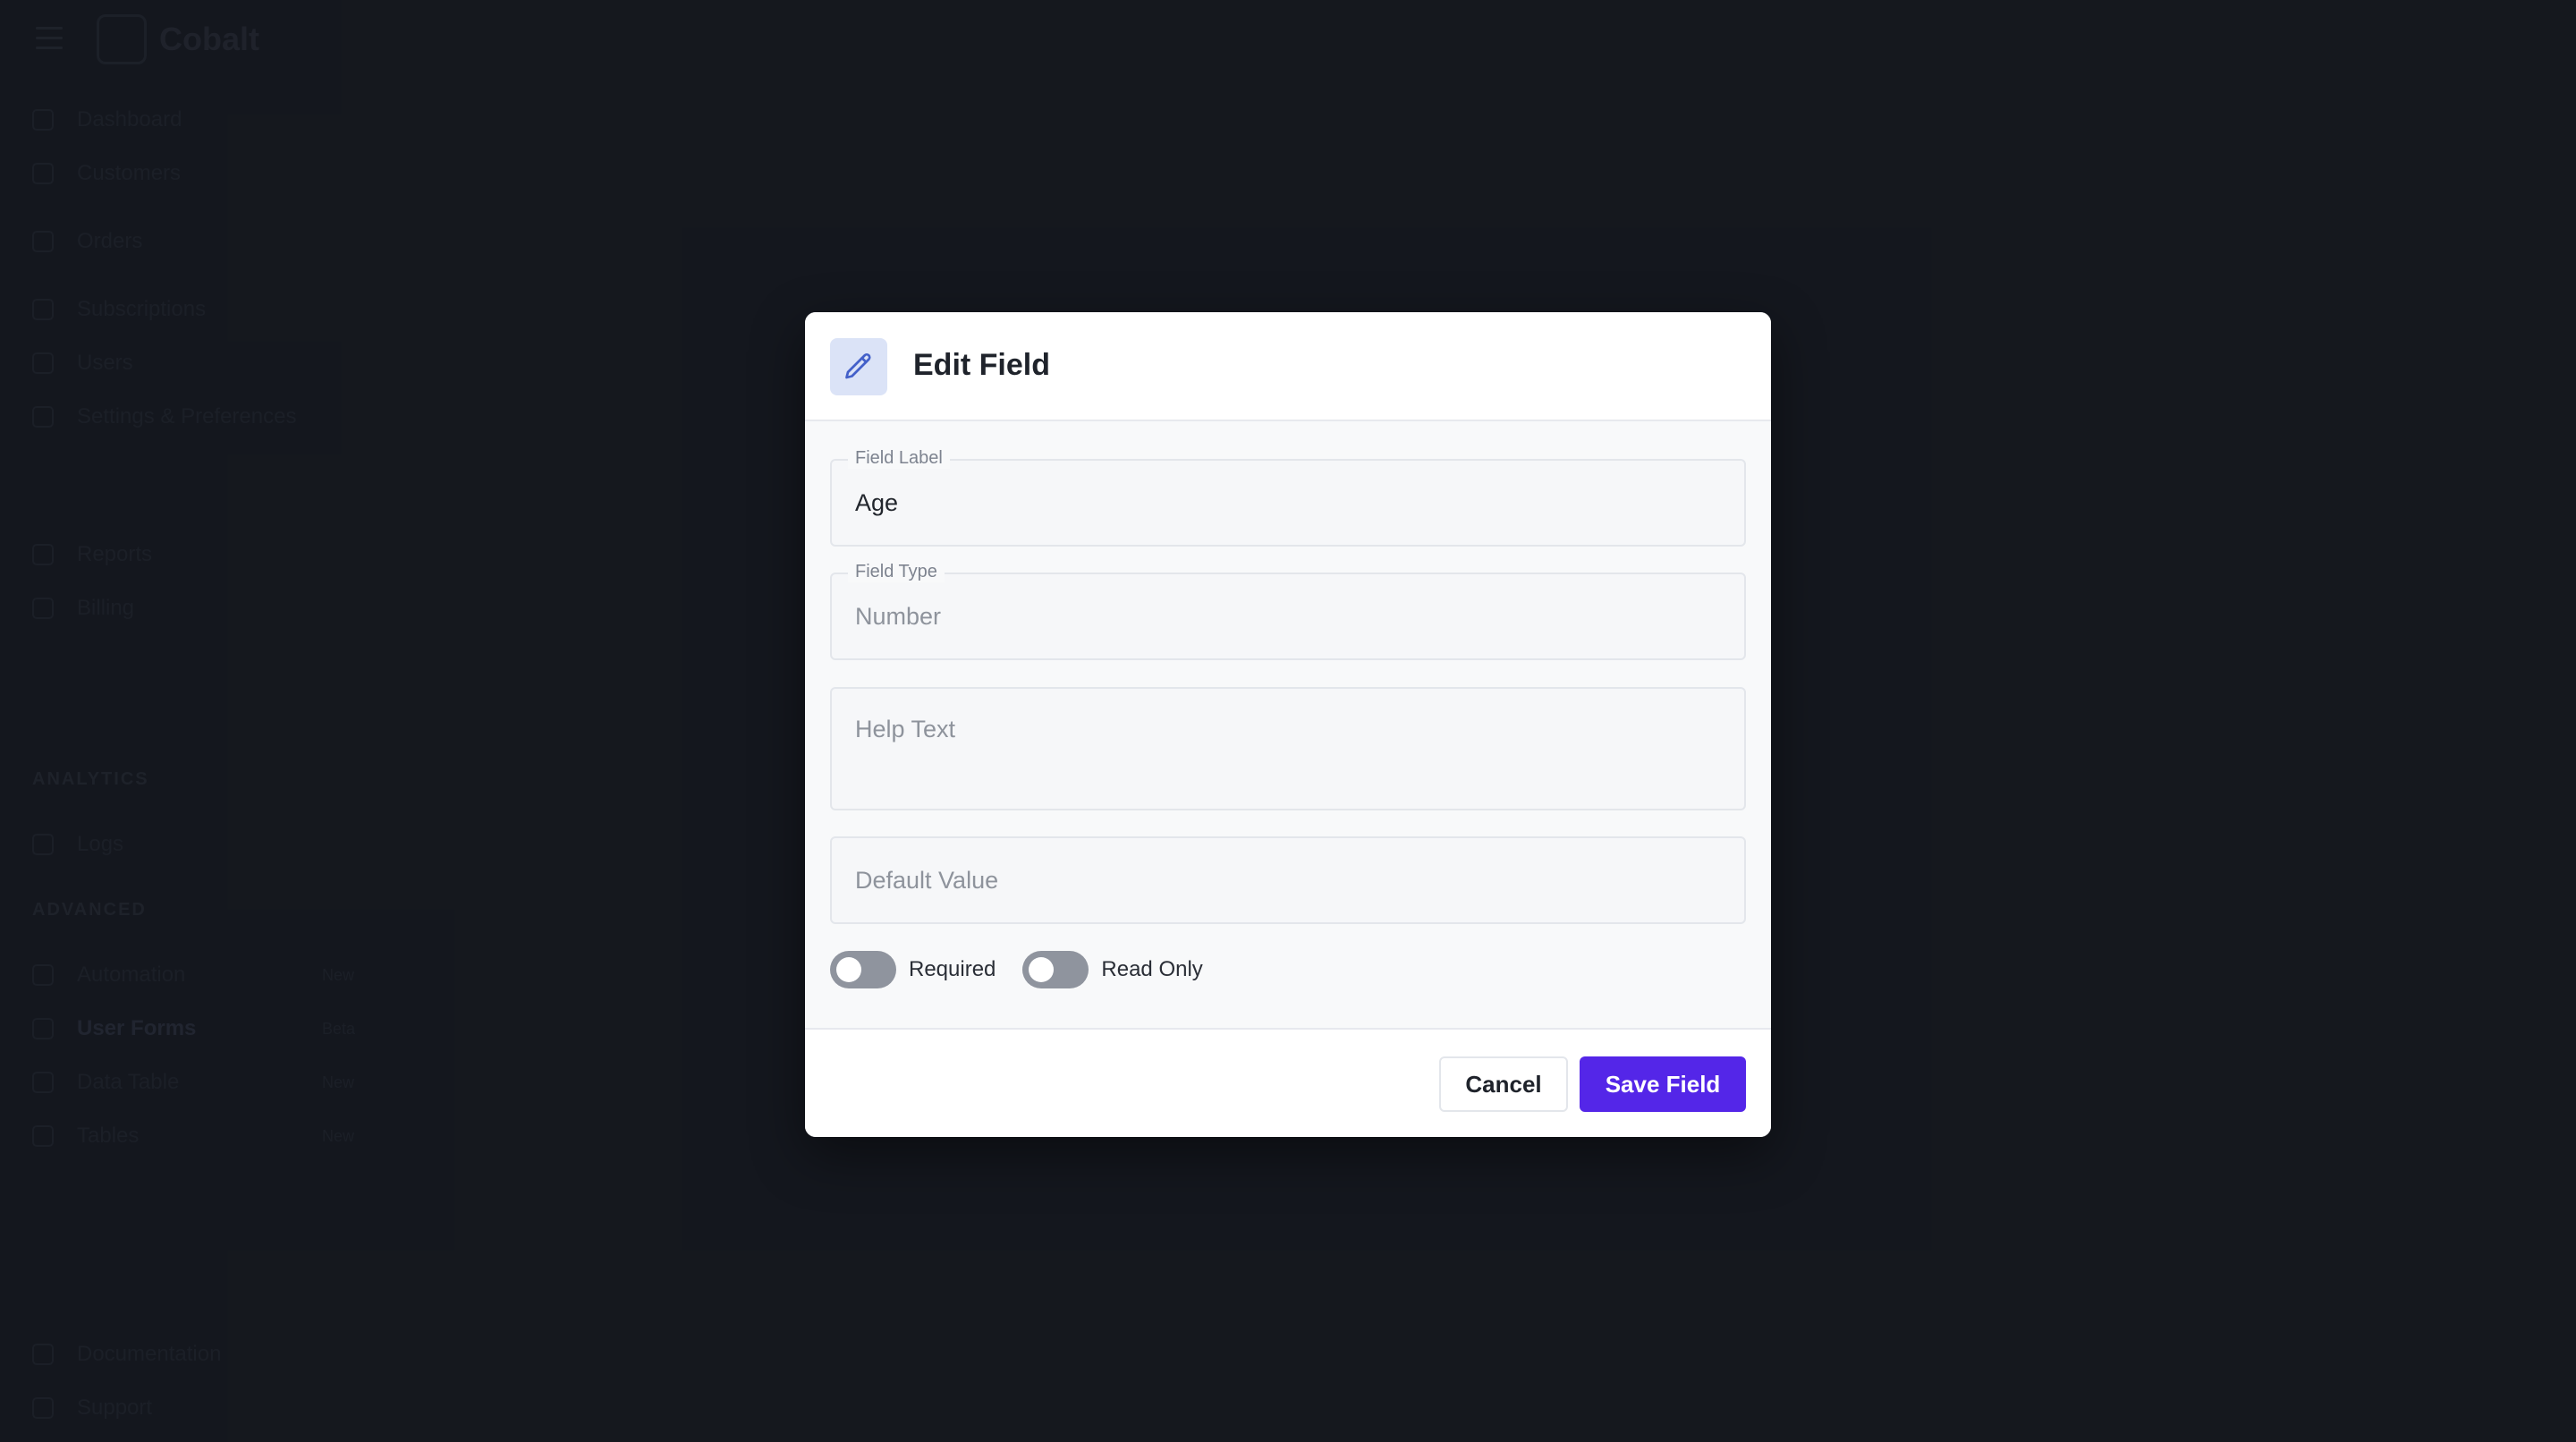 The width and height of the screenshot is (2576, 1442). What do you see at coordinates (1288, 611) in the screenshot?
I see `field-type-input: Field Type Number` at bounding box center [1288, 611].